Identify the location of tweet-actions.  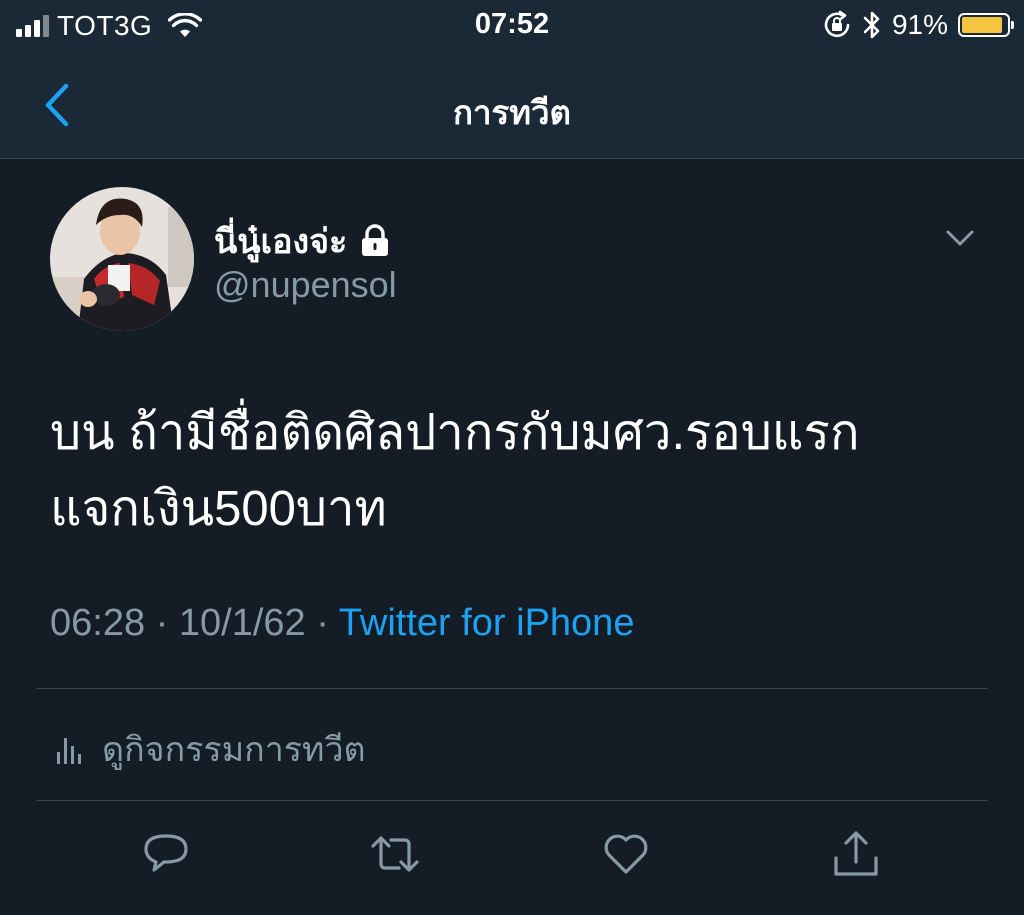
(512, 856).